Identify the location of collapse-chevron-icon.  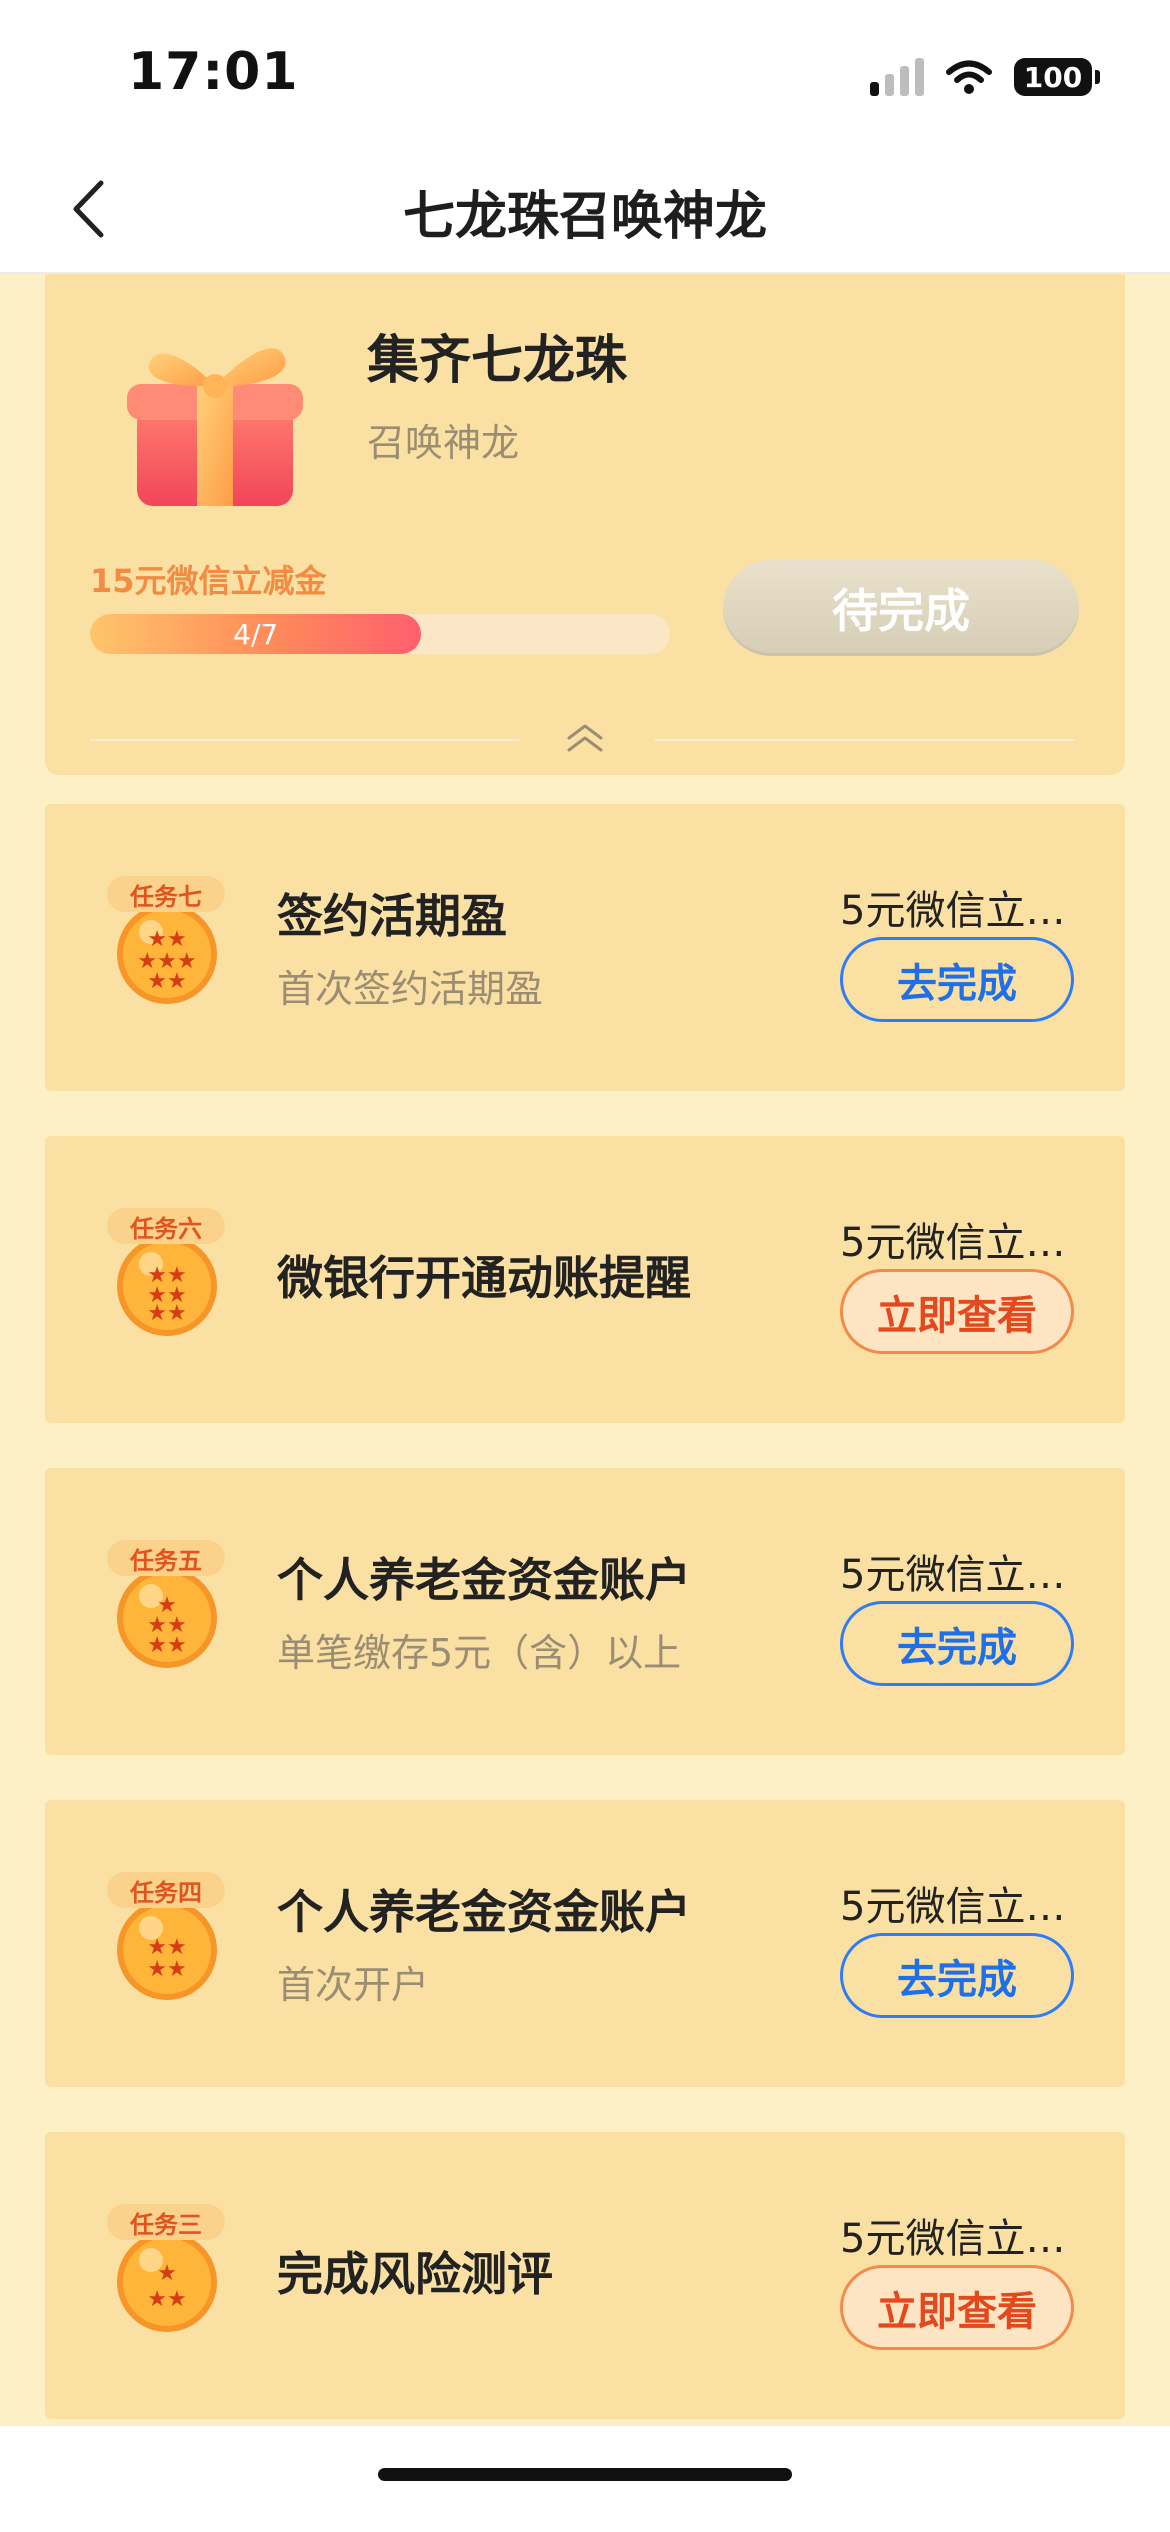
(585, 738).